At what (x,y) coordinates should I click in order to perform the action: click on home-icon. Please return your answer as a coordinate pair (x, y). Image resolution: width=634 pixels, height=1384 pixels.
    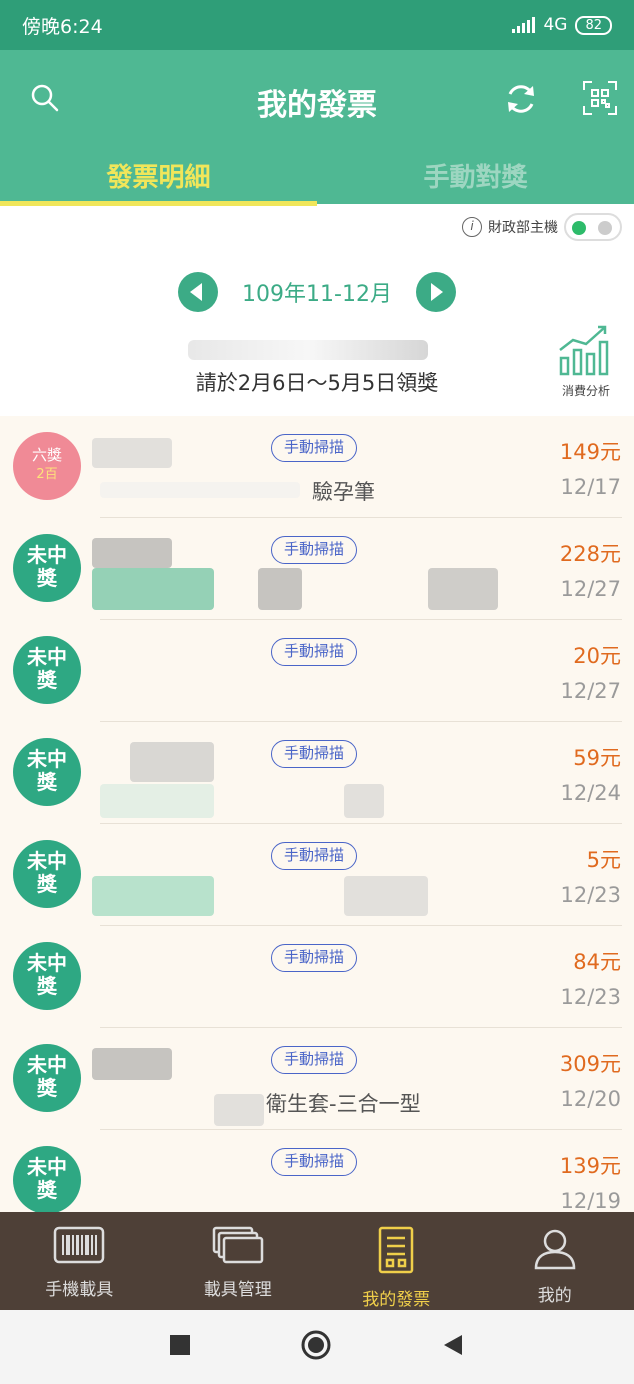
    Looking at the image, I should click on (316, 1347).